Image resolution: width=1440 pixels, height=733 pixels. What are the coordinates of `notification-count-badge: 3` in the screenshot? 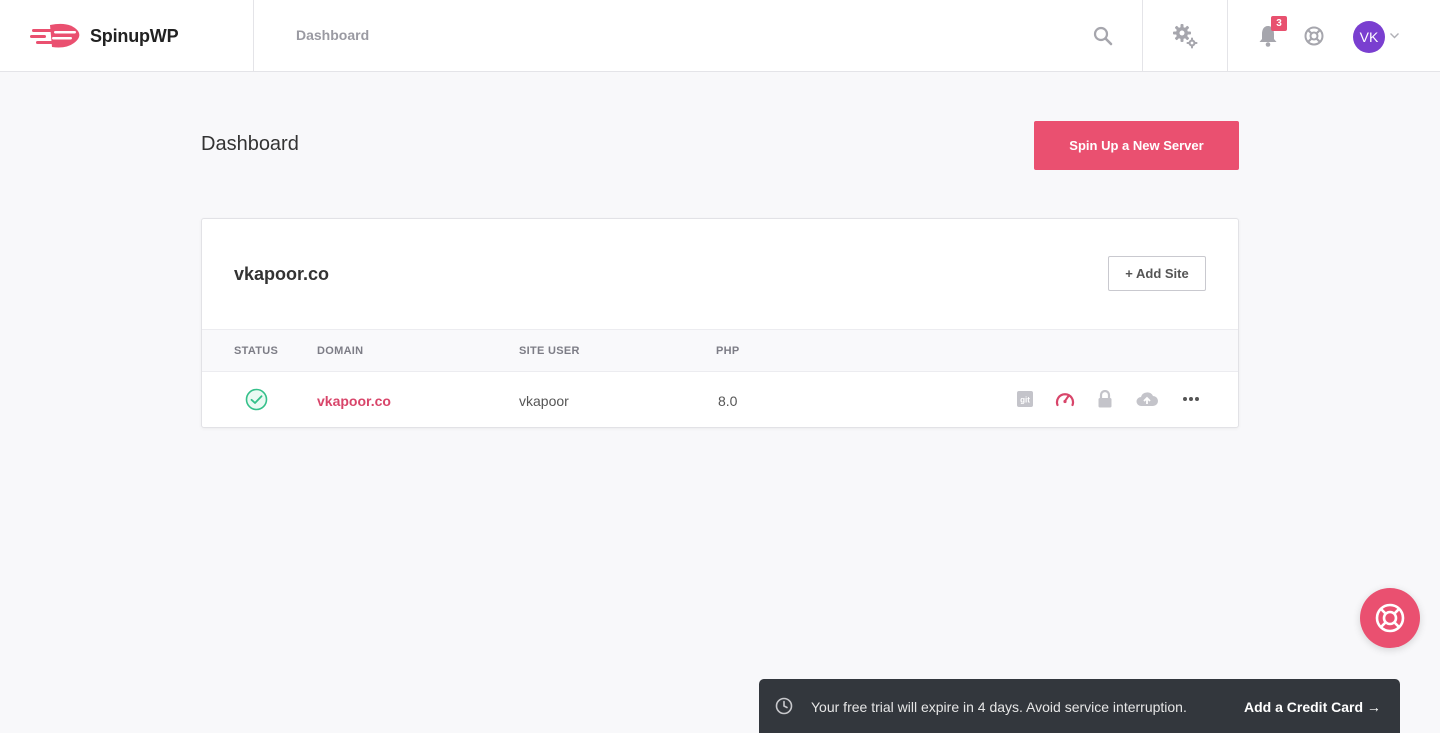 It's located at (1279, 23).